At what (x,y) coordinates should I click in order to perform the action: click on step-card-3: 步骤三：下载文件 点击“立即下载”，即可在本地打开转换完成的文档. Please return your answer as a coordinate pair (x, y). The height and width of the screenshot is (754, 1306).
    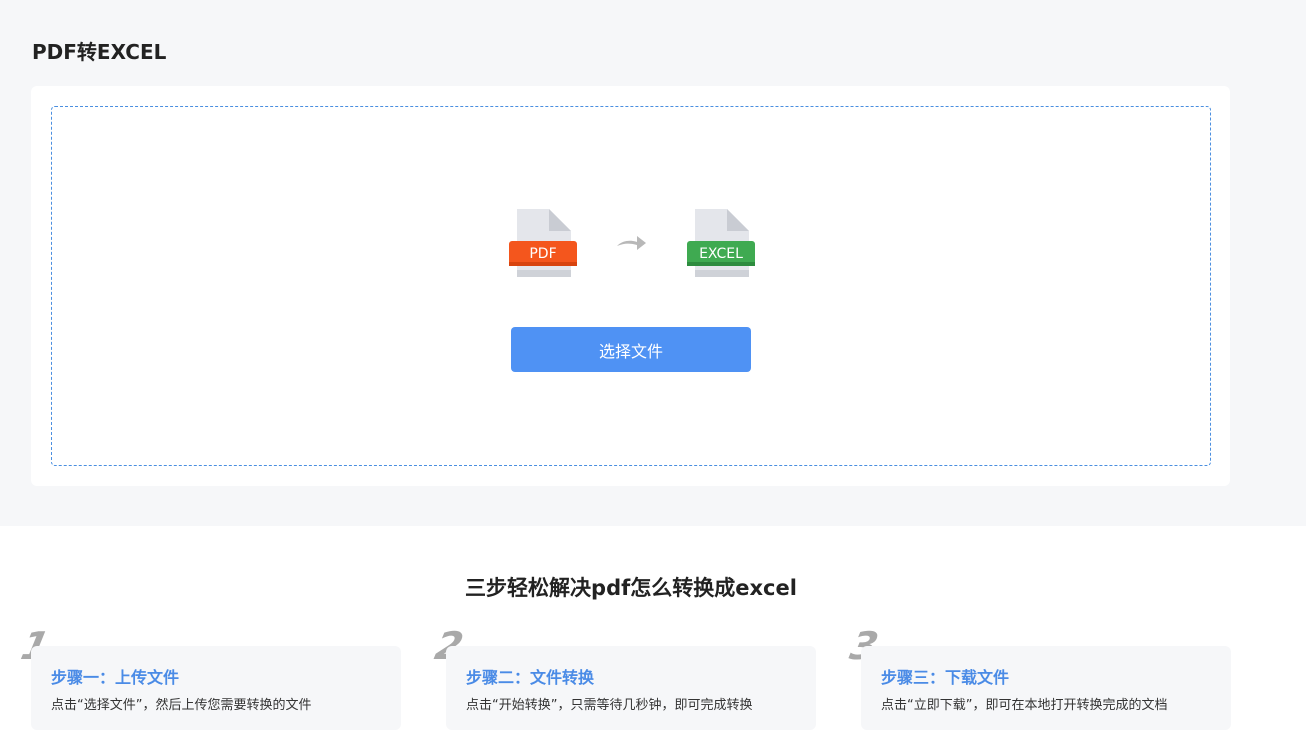
    Looking at the image, I should click on (1046, 688).